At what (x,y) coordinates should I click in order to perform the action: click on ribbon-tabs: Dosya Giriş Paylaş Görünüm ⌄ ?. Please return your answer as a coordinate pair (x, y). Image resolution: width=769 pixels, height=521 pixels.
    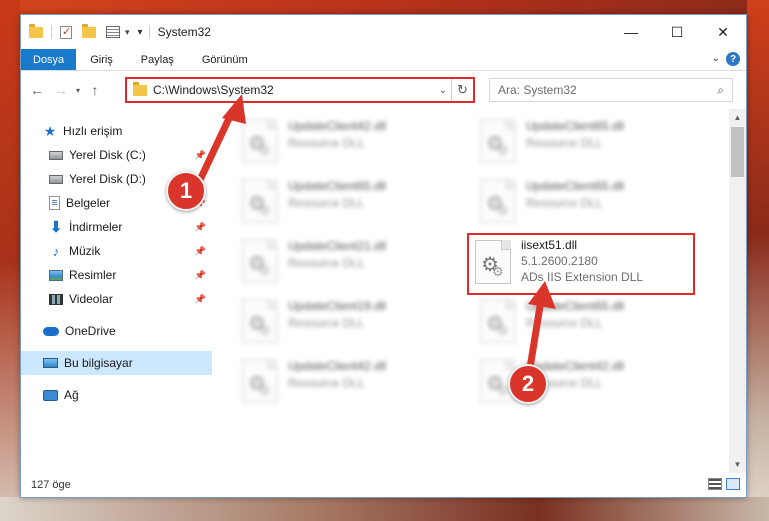
    Looking at the image, I should click on (383, 60).